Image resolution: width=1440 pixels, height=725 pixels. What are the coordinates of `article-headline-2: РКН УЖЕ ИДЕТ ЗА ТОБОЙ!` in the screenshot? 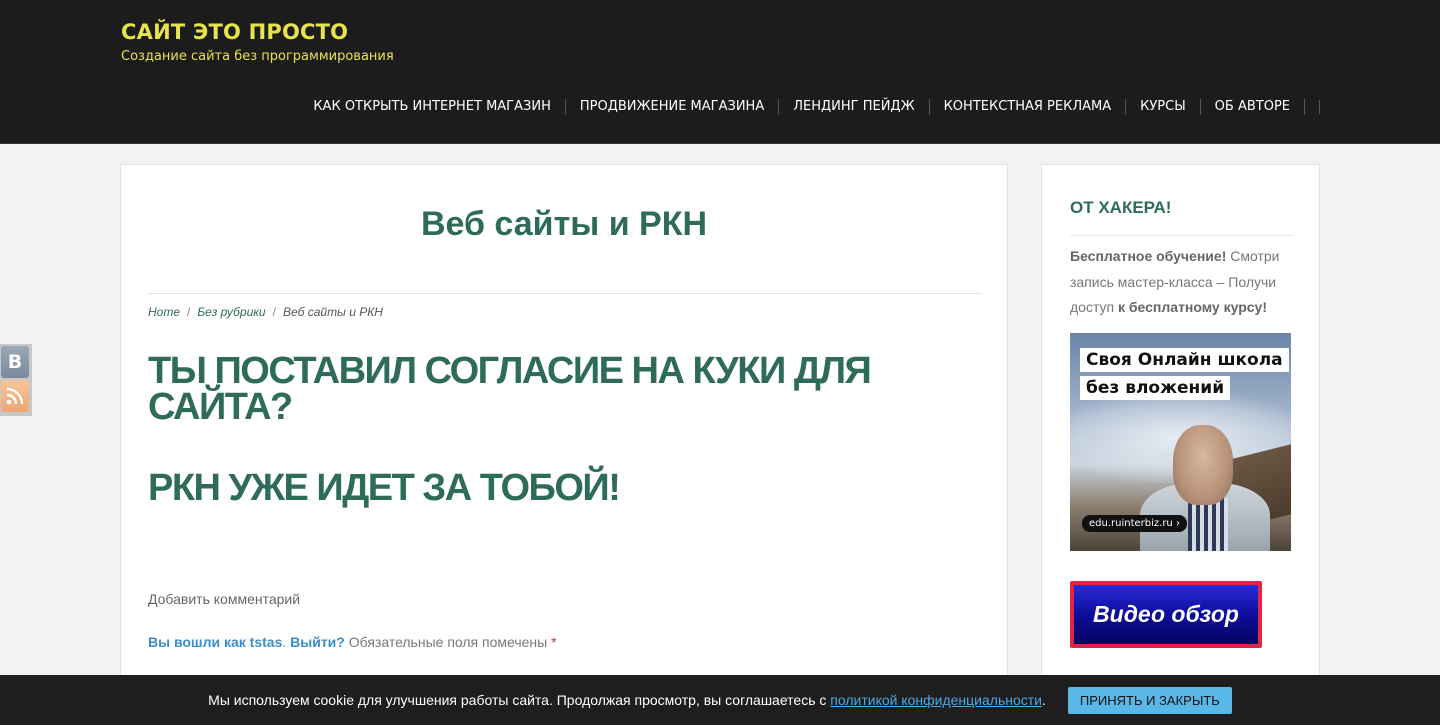 It's located at (384, 488).